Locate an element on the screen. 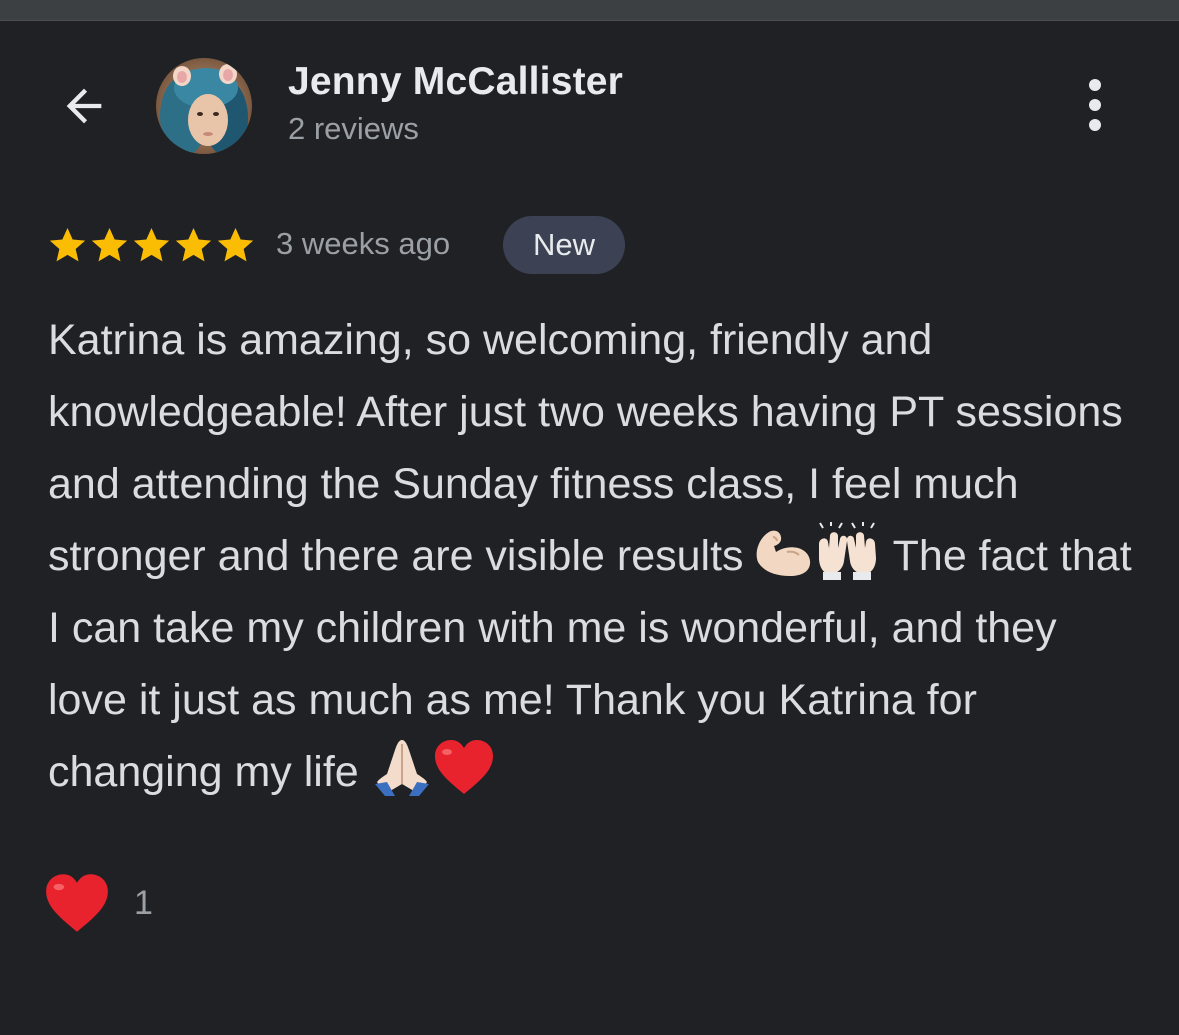  back-button is located at coordinates (84, 106).